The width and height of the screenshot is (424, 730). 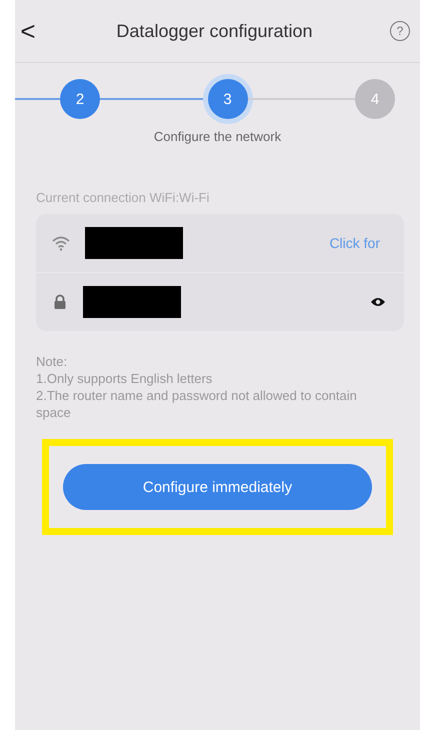 What do you see at coordinates (217, 136) in the screenshot?
I see `step-caption: Configure the network` at bounding box center [217, 136].